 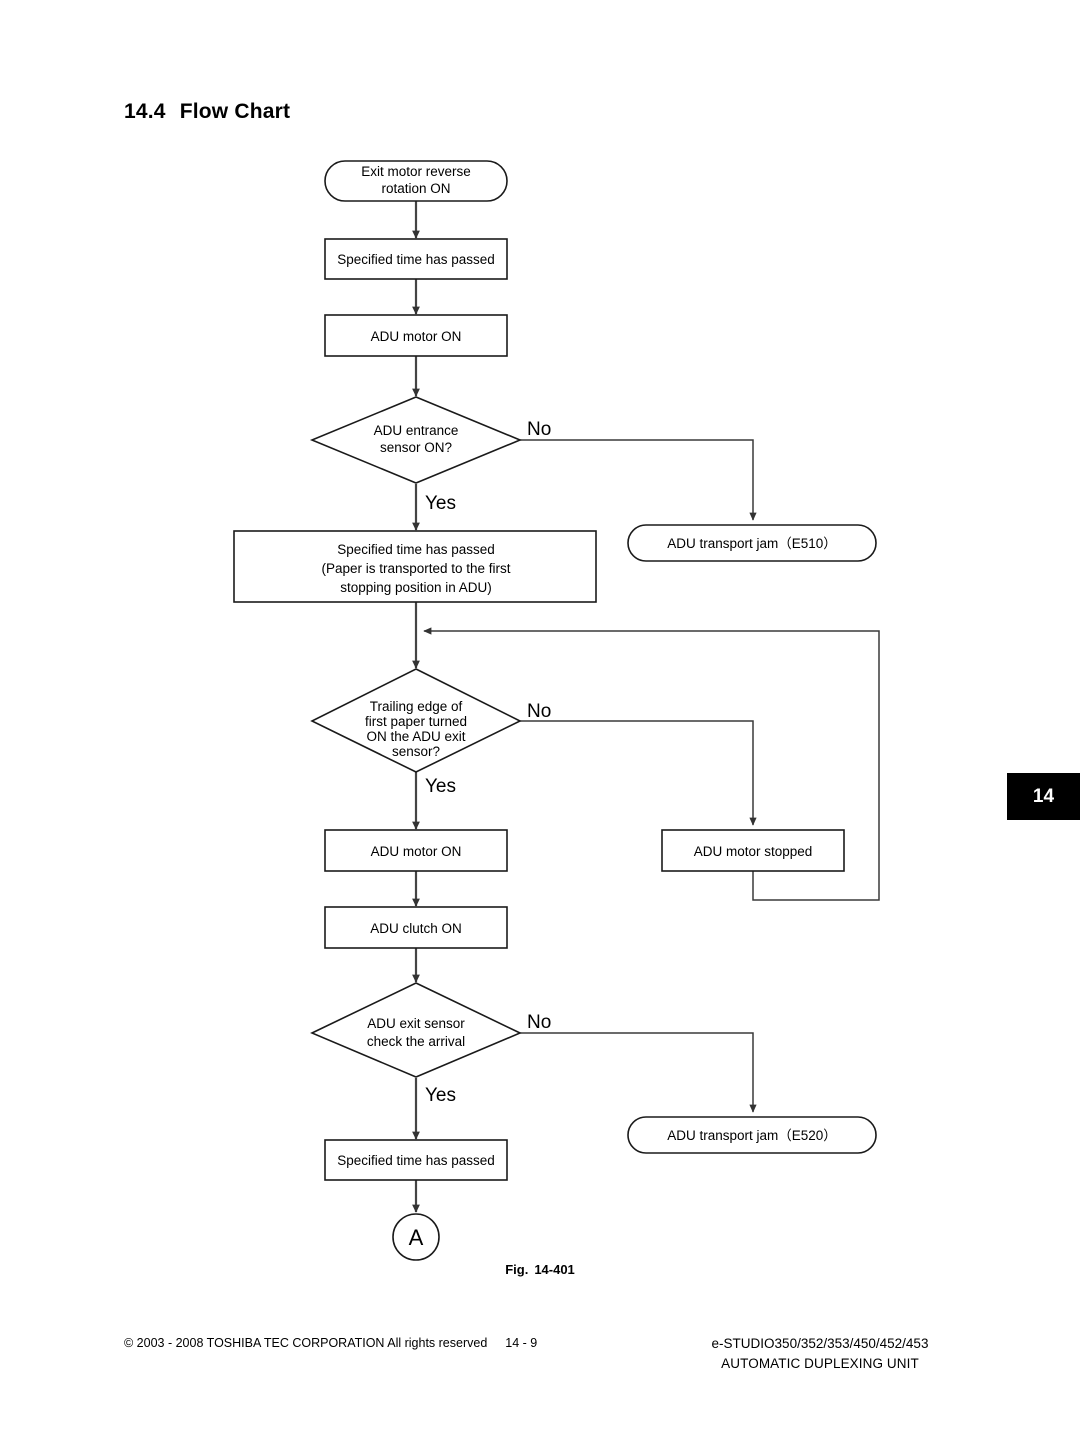 What do you see at coordinates (440, 503) in the screenshot?
I see `branch-label-entrance-yes: Yes` at bounding box center [440, 503].